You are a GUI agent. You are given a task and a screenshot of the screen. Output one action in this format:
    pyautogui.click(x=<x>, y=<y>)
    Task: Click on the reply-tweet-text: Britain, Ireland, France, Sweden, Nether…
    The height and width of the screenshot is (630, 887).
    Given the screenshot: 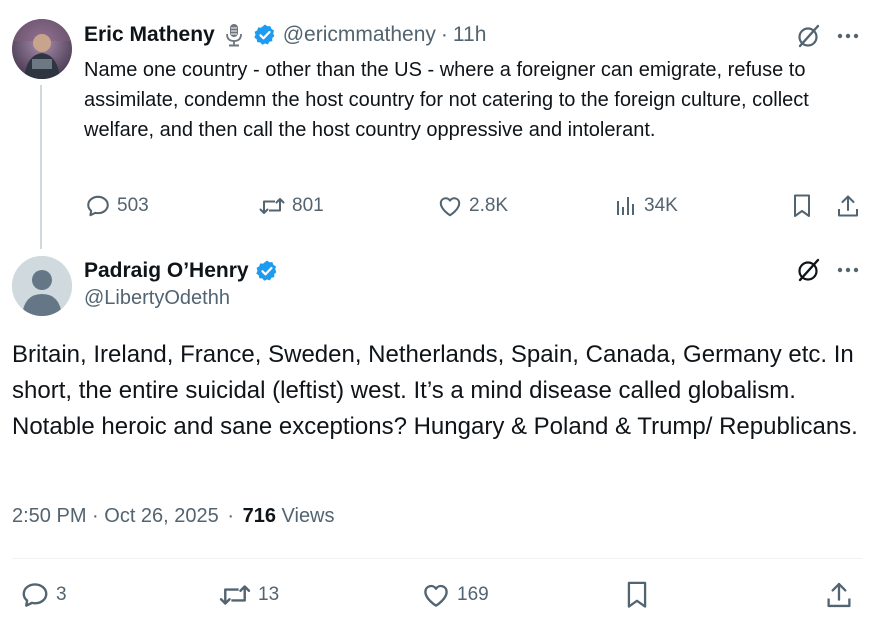 What is the action you would take?
    pyautogui.click(x=435, y=390)
    